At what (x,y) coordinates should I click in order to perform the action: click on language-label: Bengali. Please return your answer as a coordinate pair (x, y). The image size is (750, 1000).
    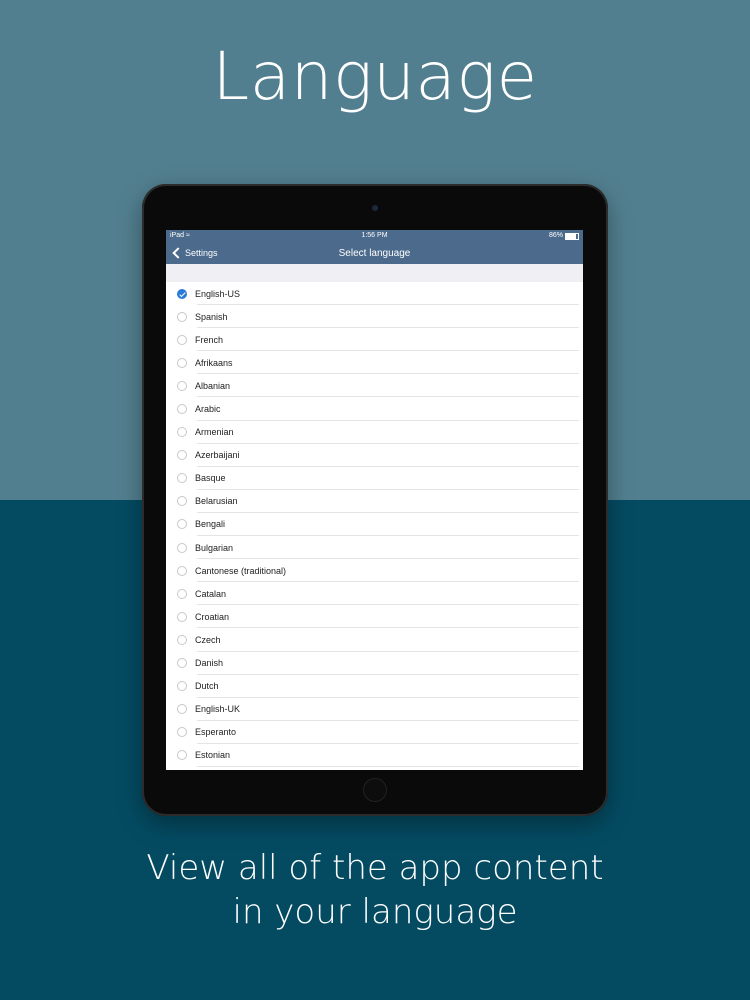
    Looking at the image, I should click on (210, 524).